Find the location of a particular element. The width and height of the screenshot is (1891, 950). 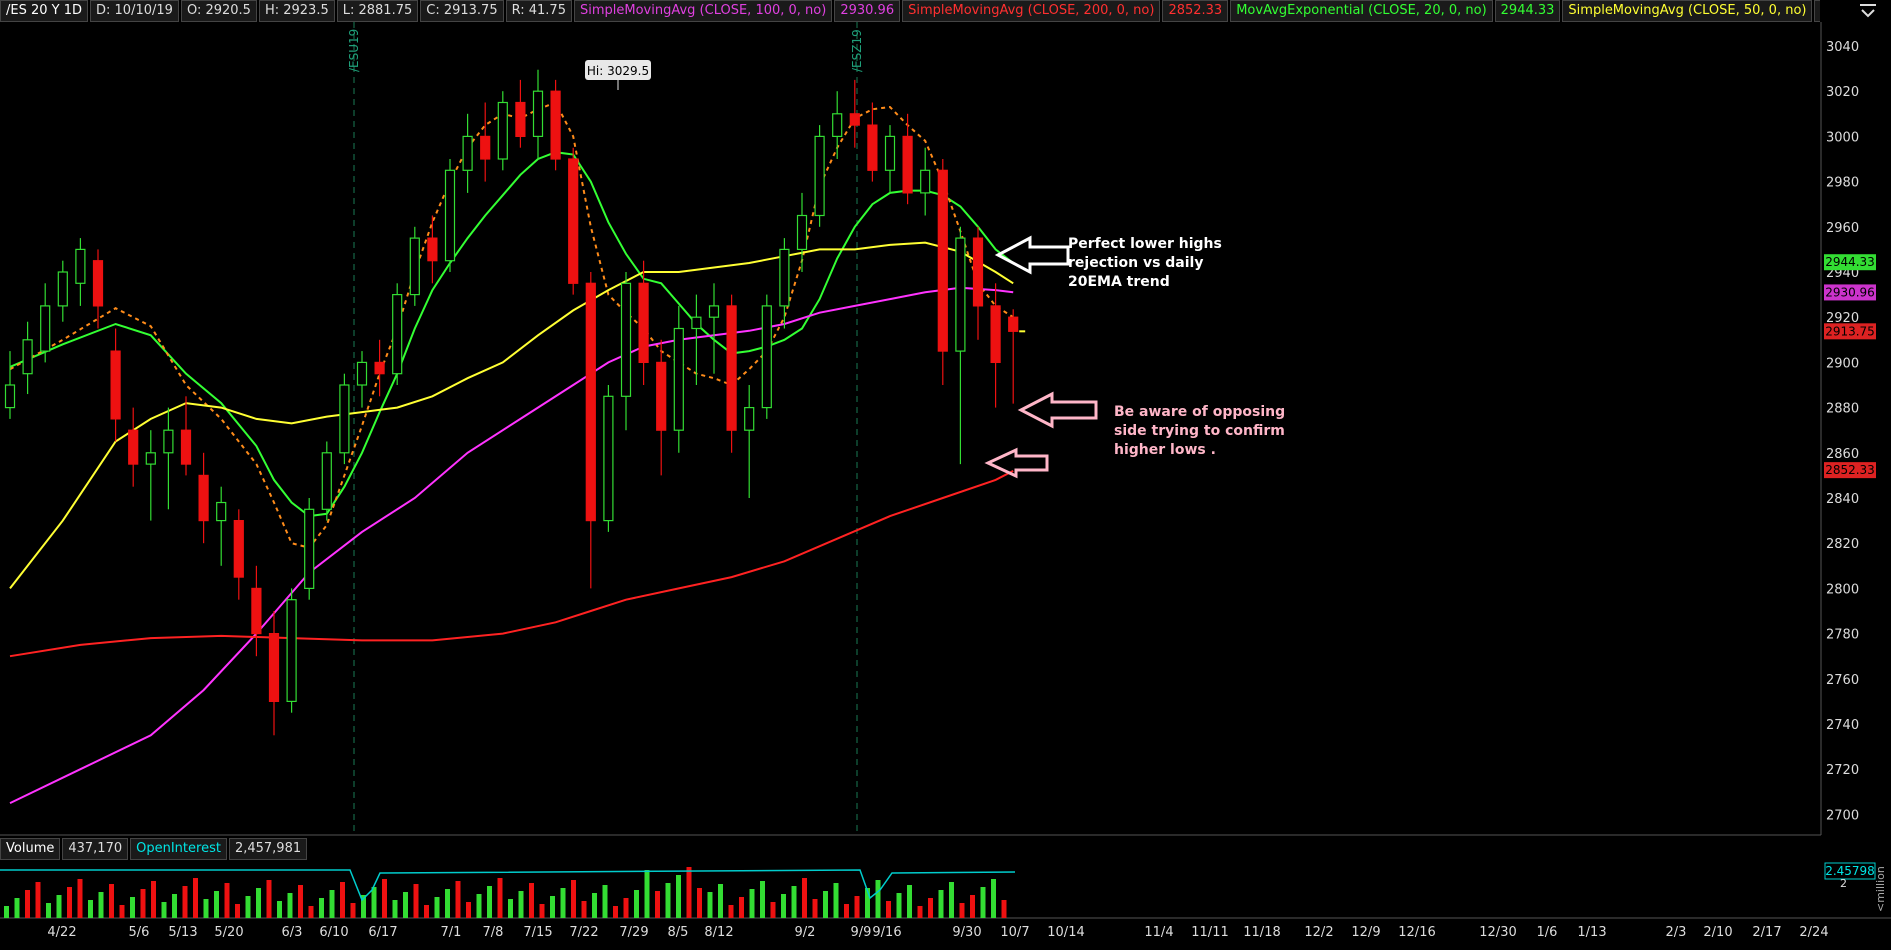

open-interest-label: OpenInterest is located at coordinates (178, 849).